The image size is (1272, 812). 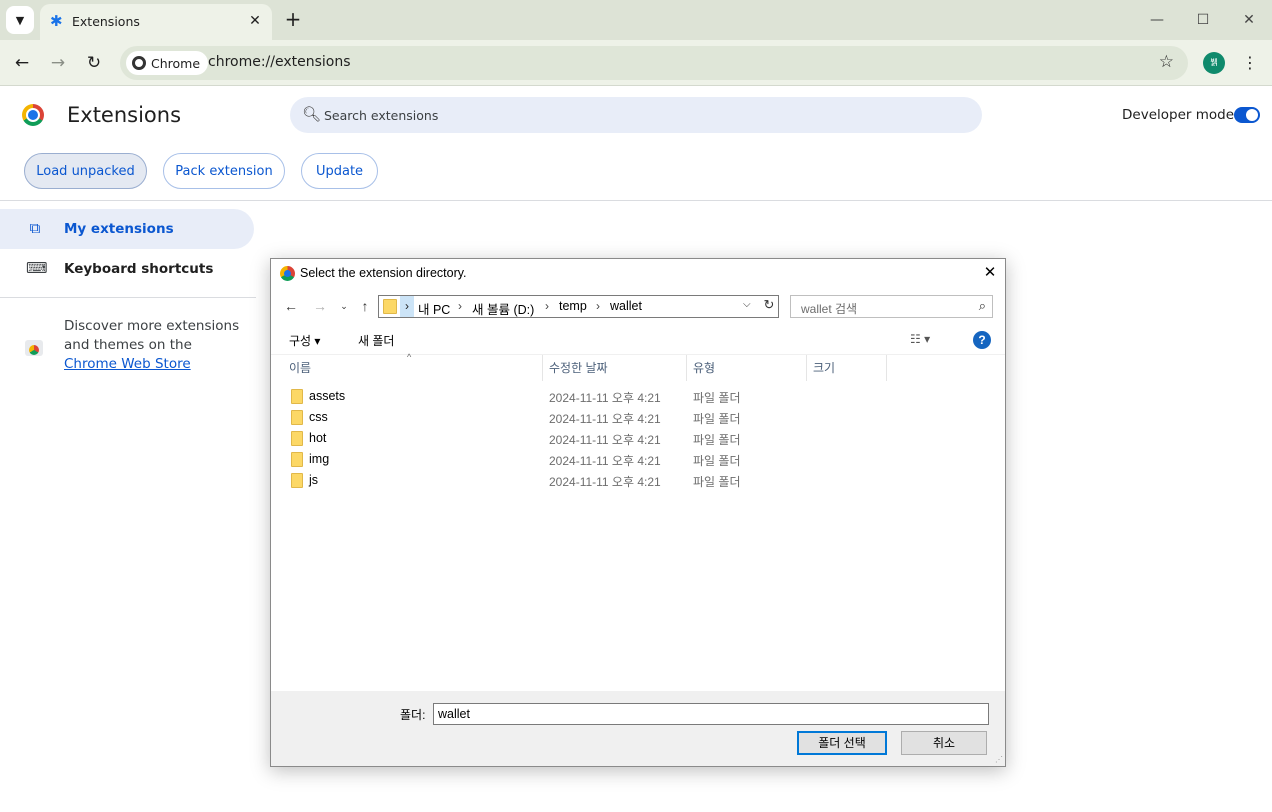 What do you see at coordinates (747, 368) in the screenshot?
I see `column-header-type: 유형` at bounding box center [747, 368].